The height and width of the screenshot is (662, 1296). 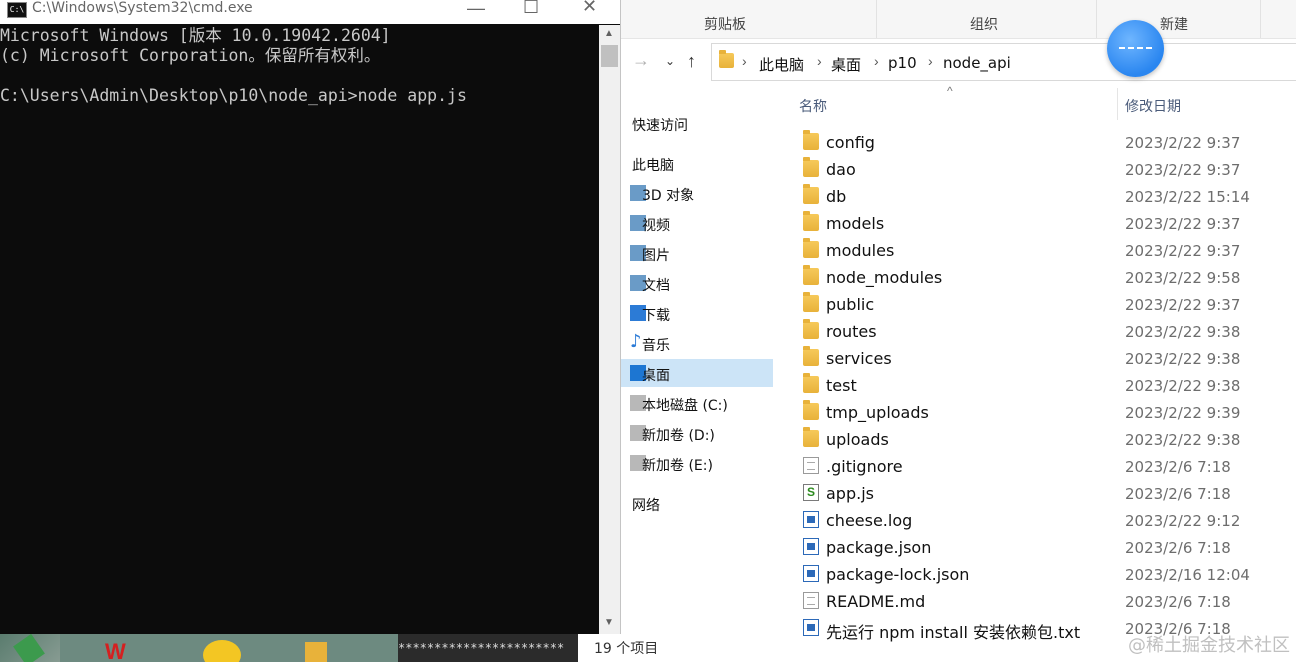 I want to click on file-row: cheese.log 2023/2/22 9:12, so click(x=1043, y=519).